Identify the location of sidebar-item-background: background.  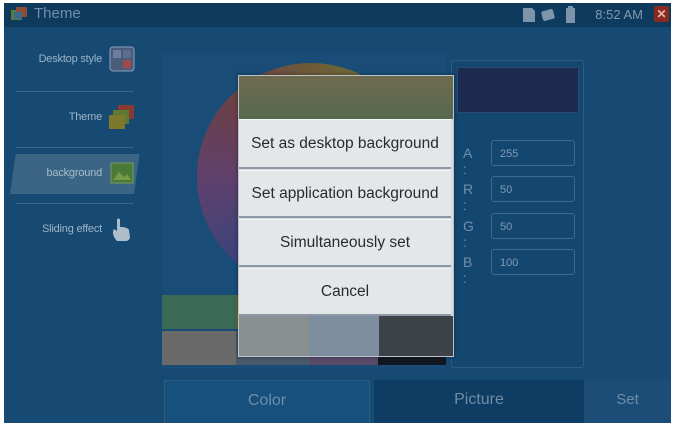
(75, 174).